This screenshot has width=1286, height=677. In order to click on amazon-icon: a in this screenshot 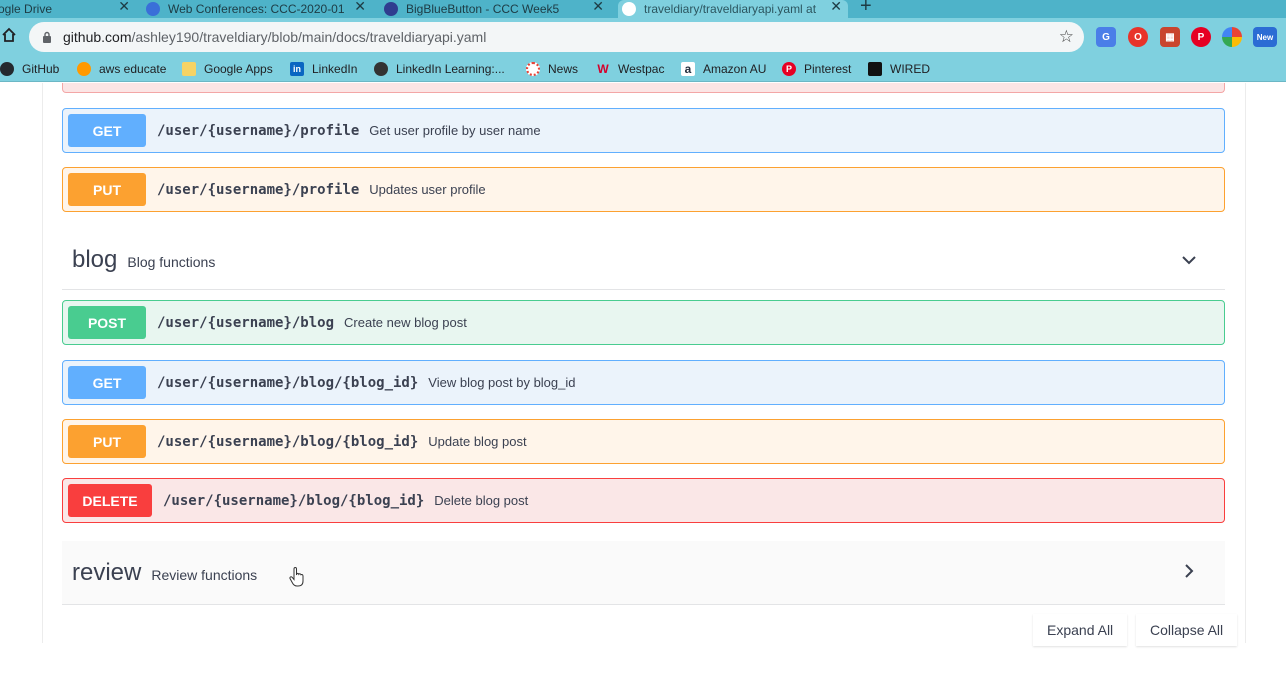, I will do `click(688, 69)`.